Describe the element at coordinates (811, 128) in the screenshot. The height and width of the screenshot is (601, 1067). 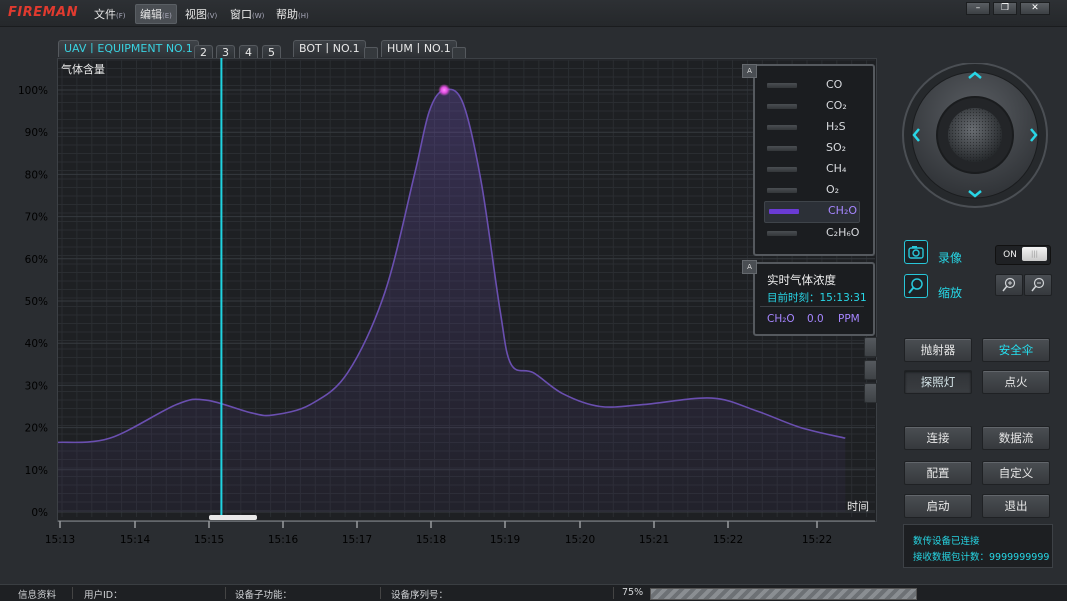
I see `legend-item-h2s: H₂S` at that location.